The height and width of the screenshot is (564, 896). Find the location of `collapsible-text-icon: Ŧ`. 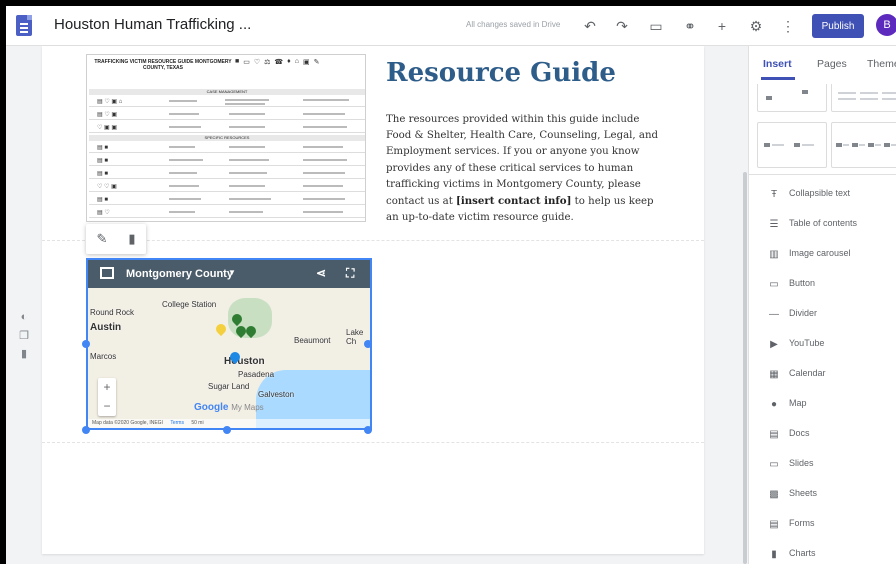

collapsible-text-icon: Ŧ is located at coordinates (774, 194).